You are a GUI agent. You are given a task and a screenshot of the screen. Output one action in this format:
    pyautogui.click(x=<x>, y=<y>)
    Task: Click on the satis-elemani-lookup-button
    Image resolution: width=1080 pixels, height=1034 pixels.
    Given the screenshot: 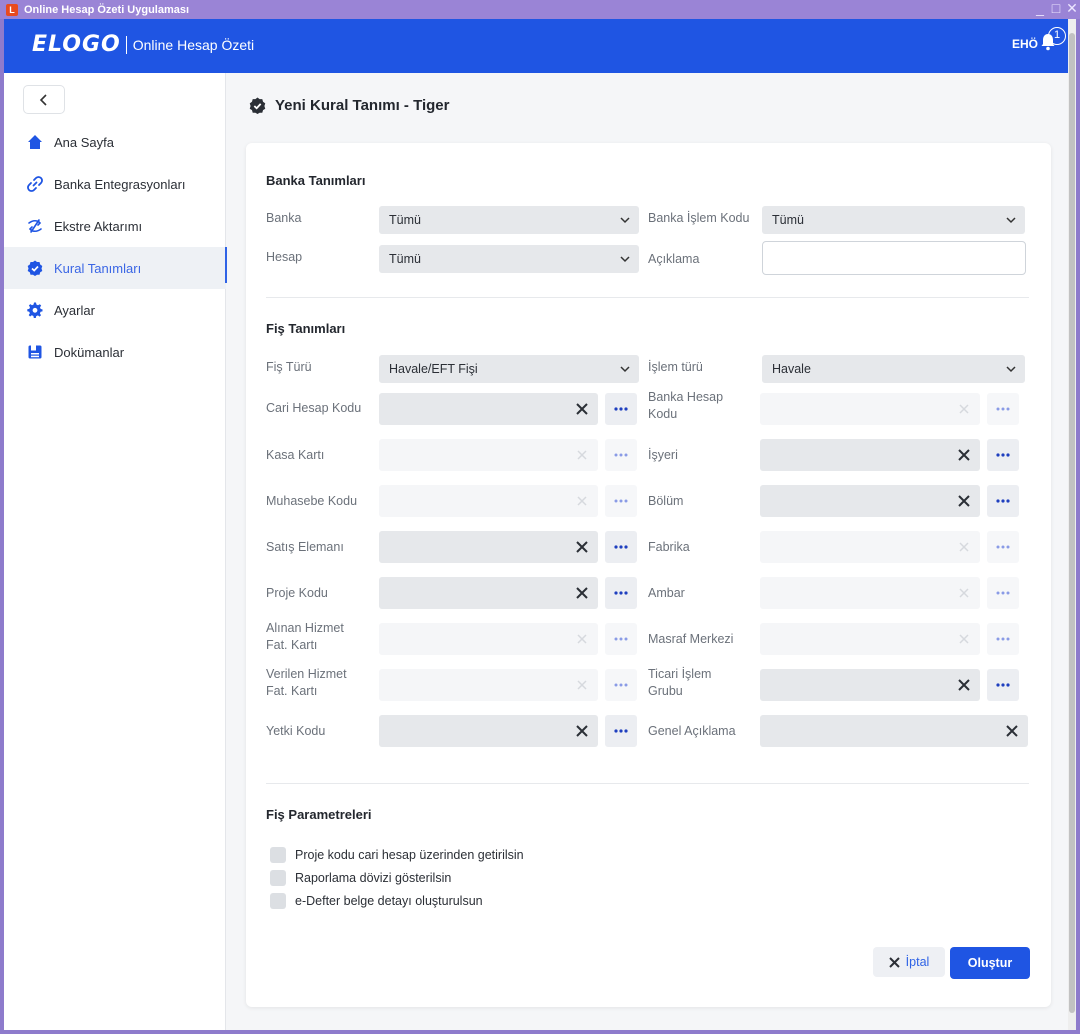 What is the action you would take?
    pyautogui.click(x=621, y=547)
    